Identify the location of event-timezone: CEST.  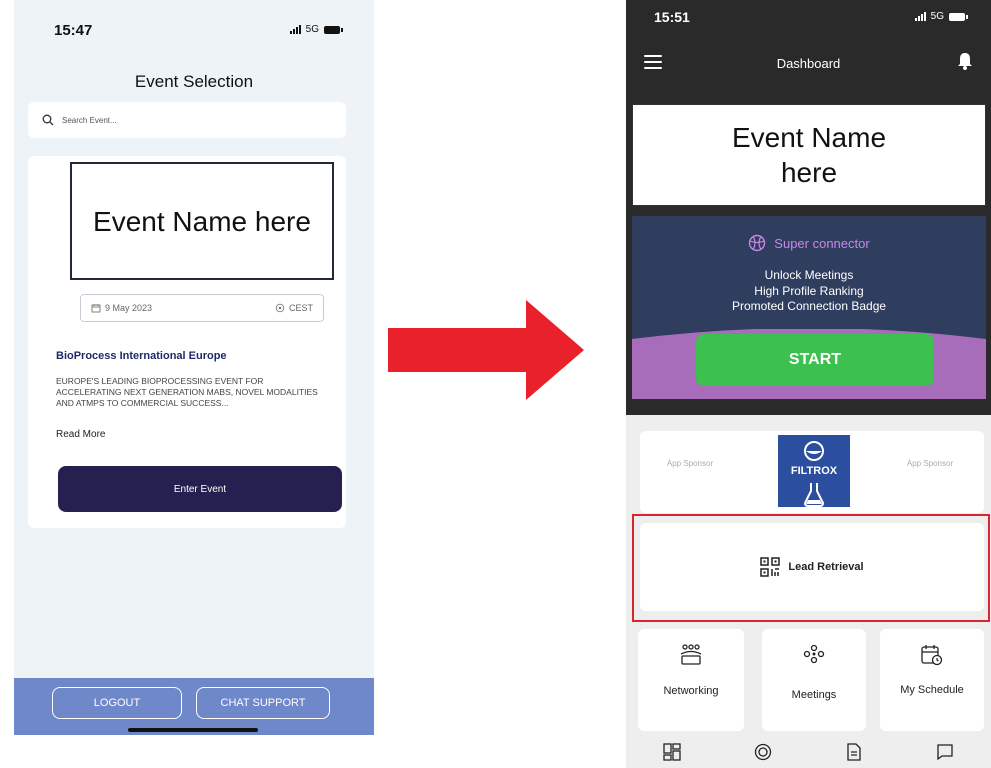
(294, 308).